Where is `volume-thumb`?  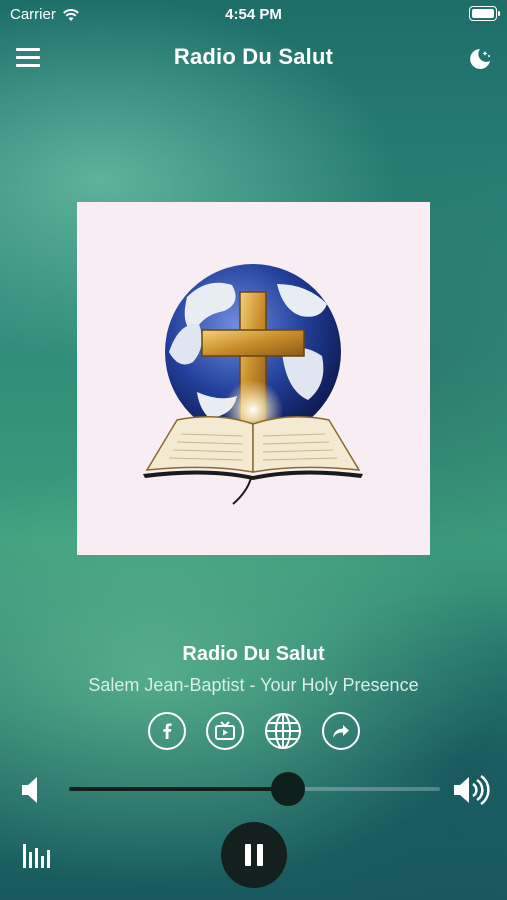
volume-thumb is located at coordinates (287, 789).